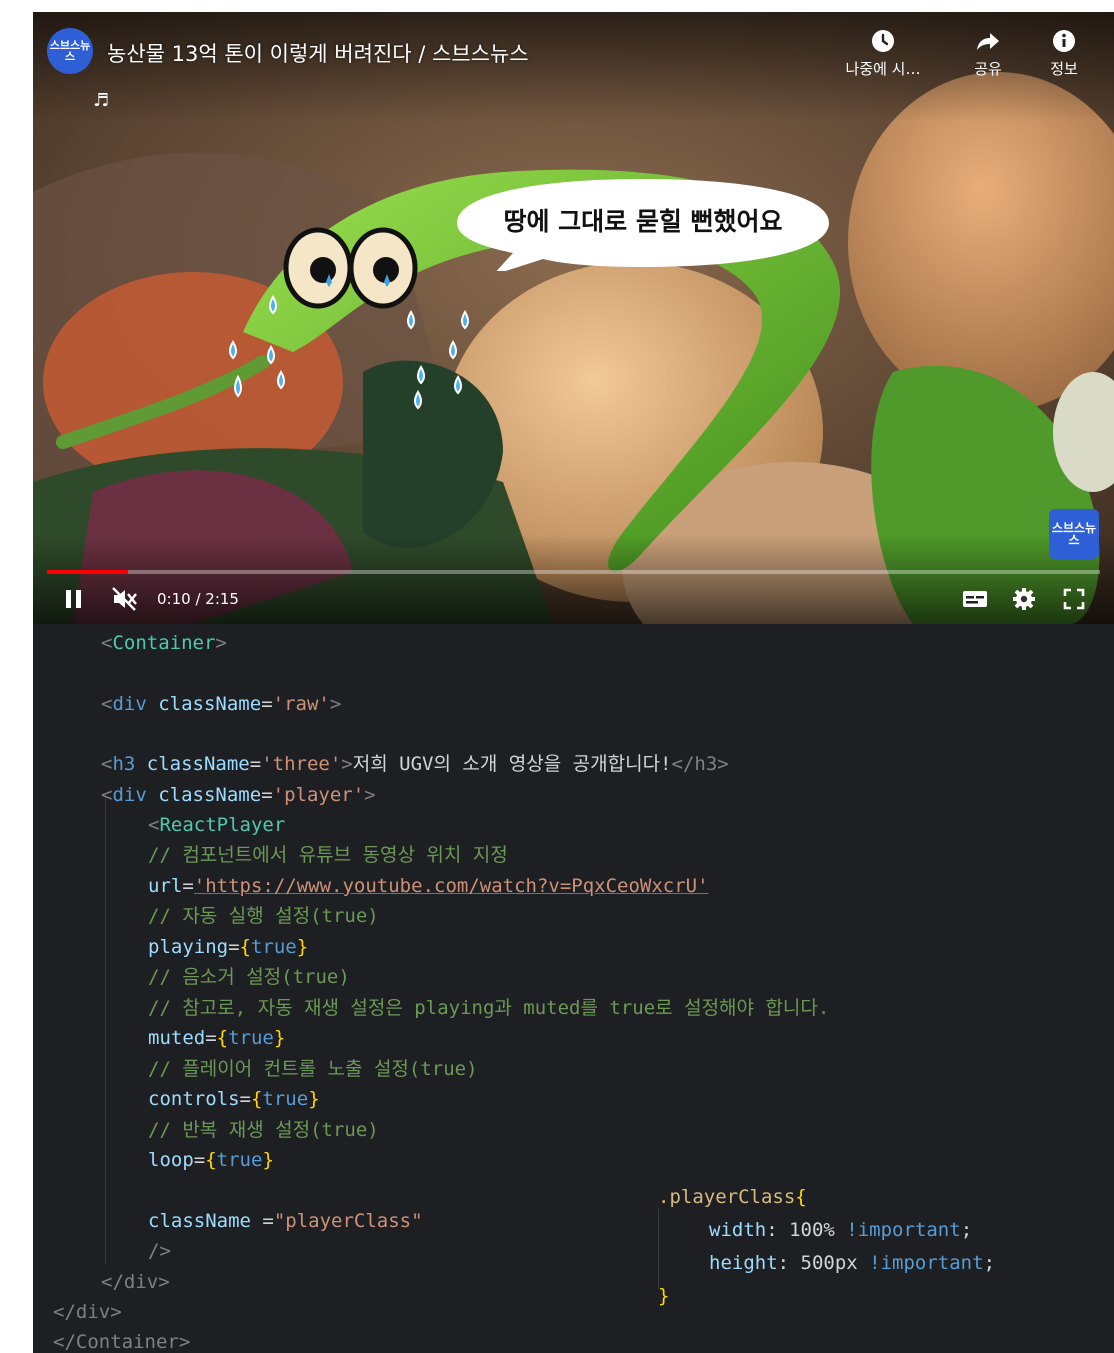 The width and height of the screenshot is (1114, 1353). What do you see at coordinates (238, 795) in the screenshot?
I see `code-line: <div className='player'>` at bounding box center [238, 795].